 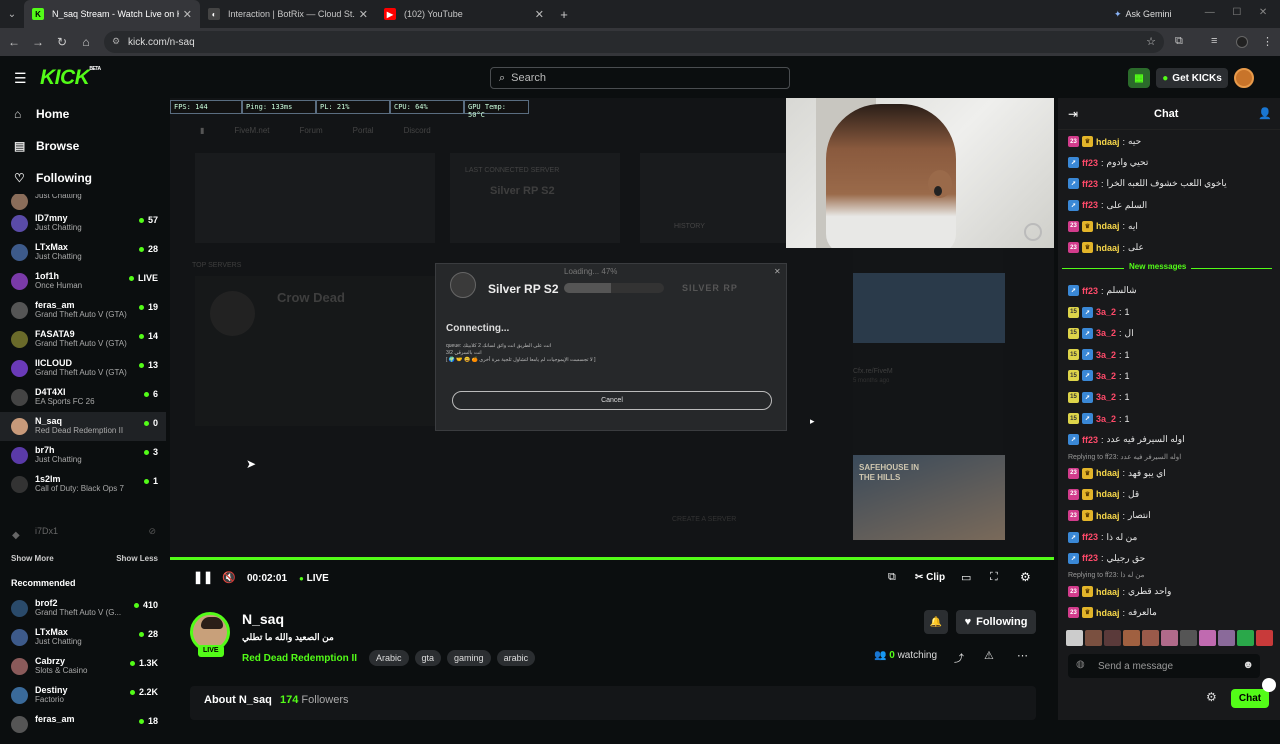 I want to click on chat-message: 23 ♛ hdaaj: واحد قطري, so click(x=1169, y=591).